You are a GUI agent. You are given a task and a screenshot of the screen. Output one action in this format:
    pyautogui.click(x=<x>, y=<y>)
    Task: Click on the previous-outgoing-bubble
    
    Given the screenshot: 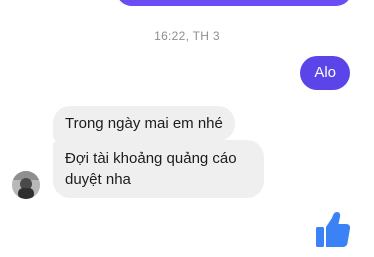 What is the action you would take?
    pyautogui.click(x=234, y=3)
    